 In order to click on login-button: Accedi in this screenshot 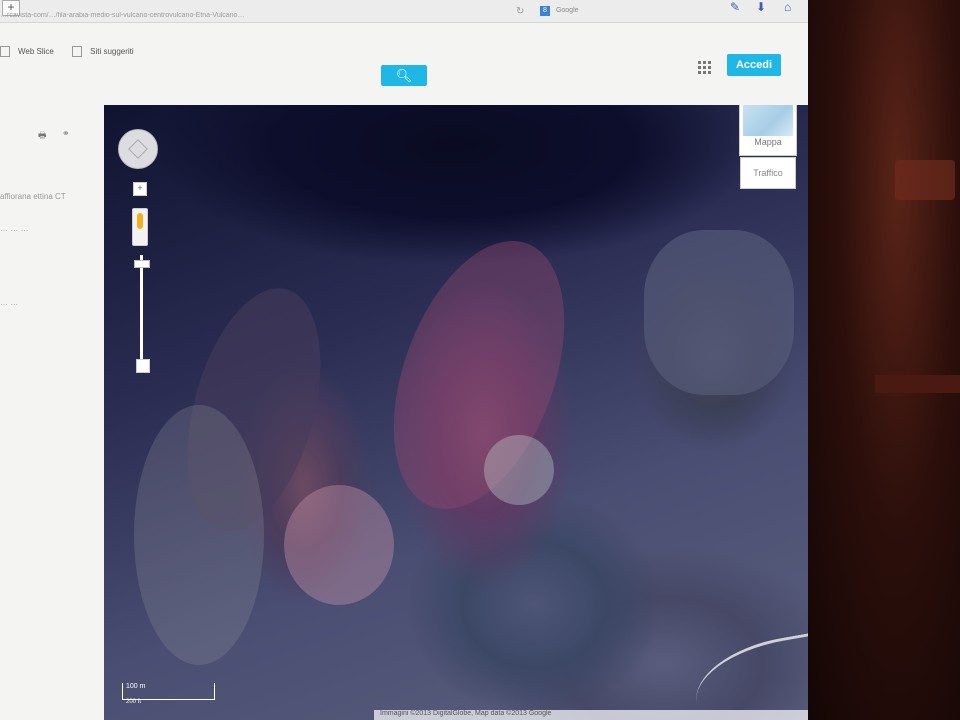, I will do `click(754, 65)`.